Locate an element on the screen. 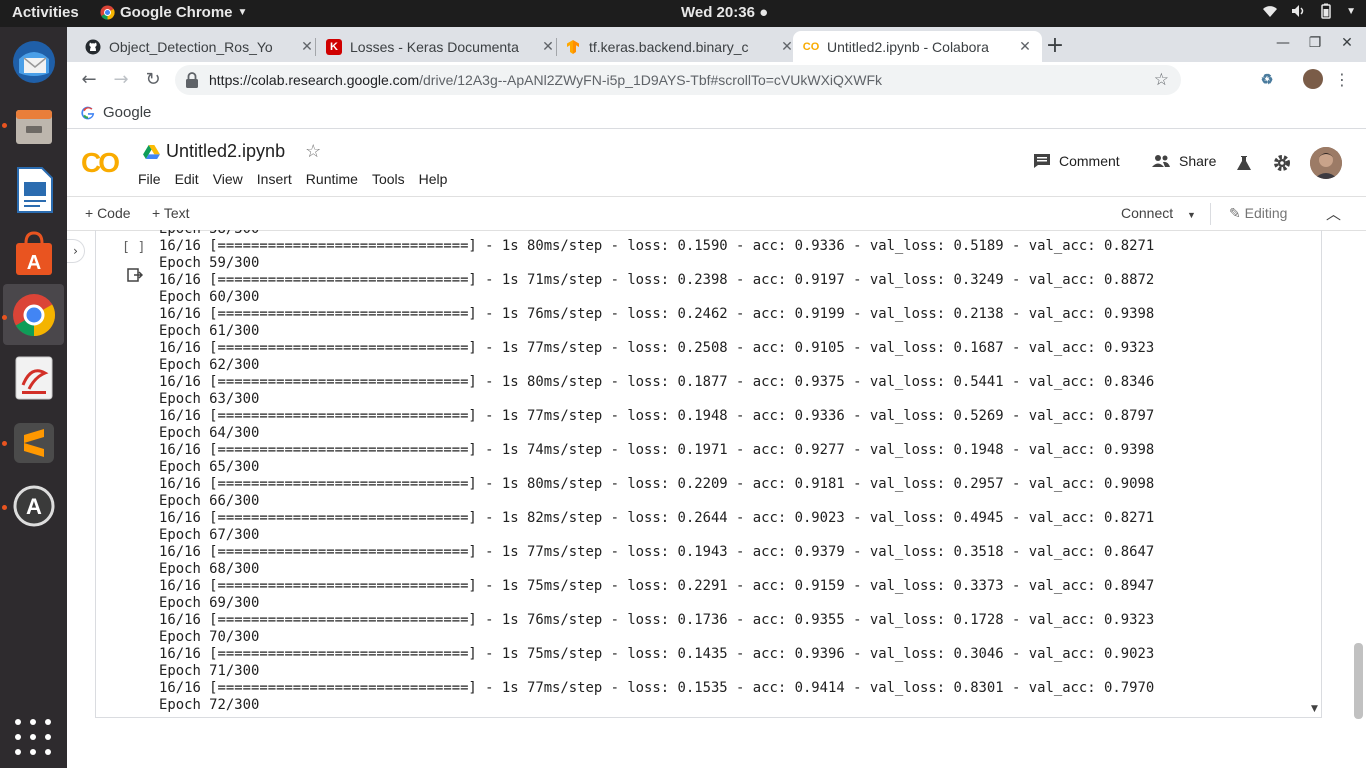 This screenshot has height=768, width=1366. page-scrollbar is located at coordinates (1358, 681).